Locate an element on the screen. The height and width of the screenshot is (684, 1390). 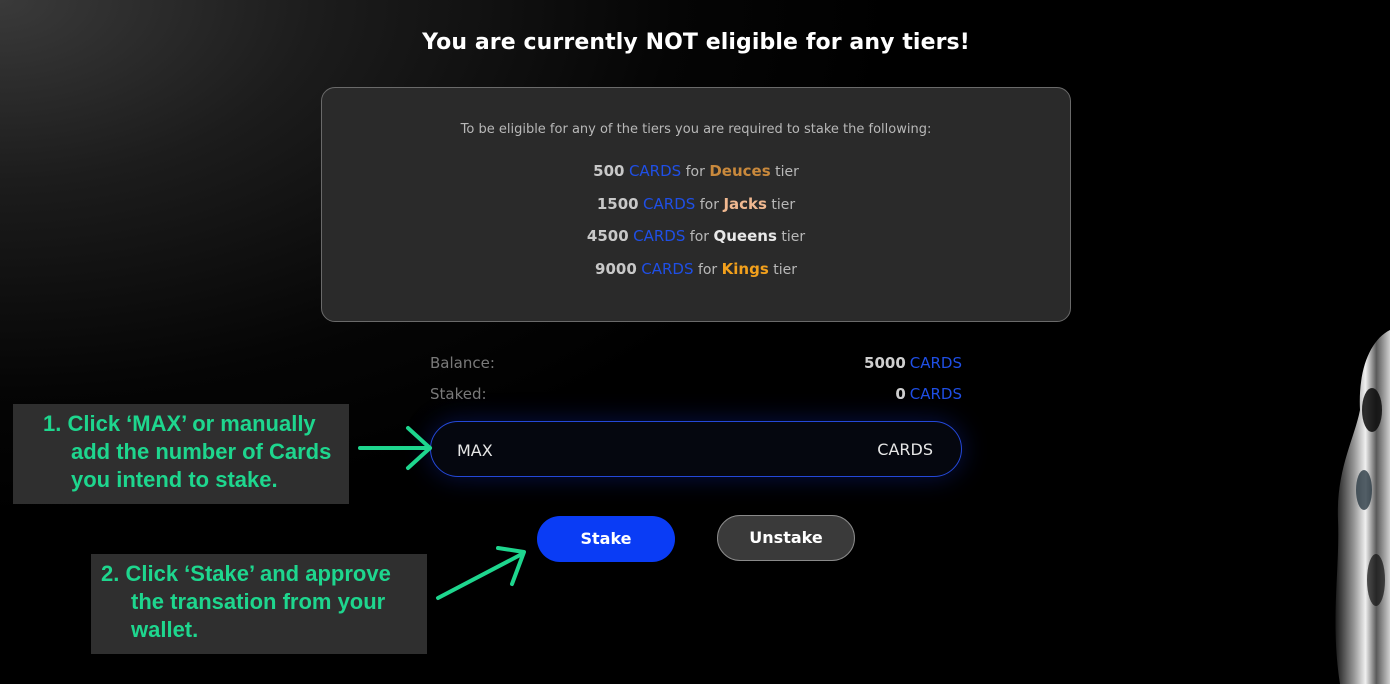
tier-row-deuces: 500 CARDS for Deuces tier is located at coordinates (696, 171).